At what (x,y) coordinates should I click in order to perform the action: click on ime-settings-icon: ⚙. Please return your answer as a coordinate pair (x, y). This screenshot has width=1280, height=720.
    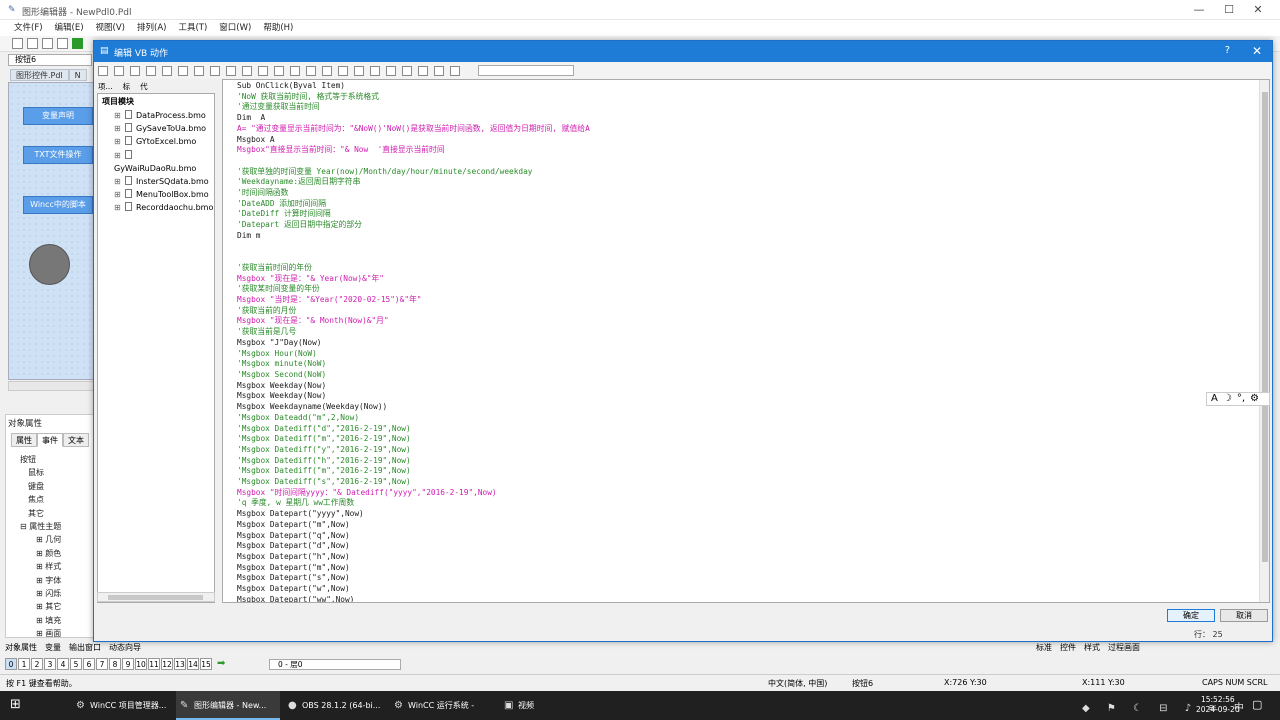
    Looking at the image, I should click on (1254, 398).